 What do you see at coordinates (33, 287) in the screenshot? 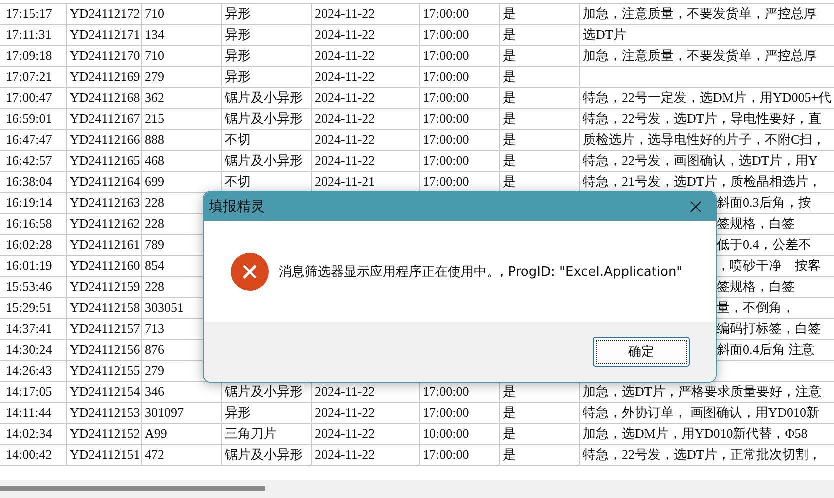
I see `table-cell: 15:53:46` at bounding box center [33, 287].